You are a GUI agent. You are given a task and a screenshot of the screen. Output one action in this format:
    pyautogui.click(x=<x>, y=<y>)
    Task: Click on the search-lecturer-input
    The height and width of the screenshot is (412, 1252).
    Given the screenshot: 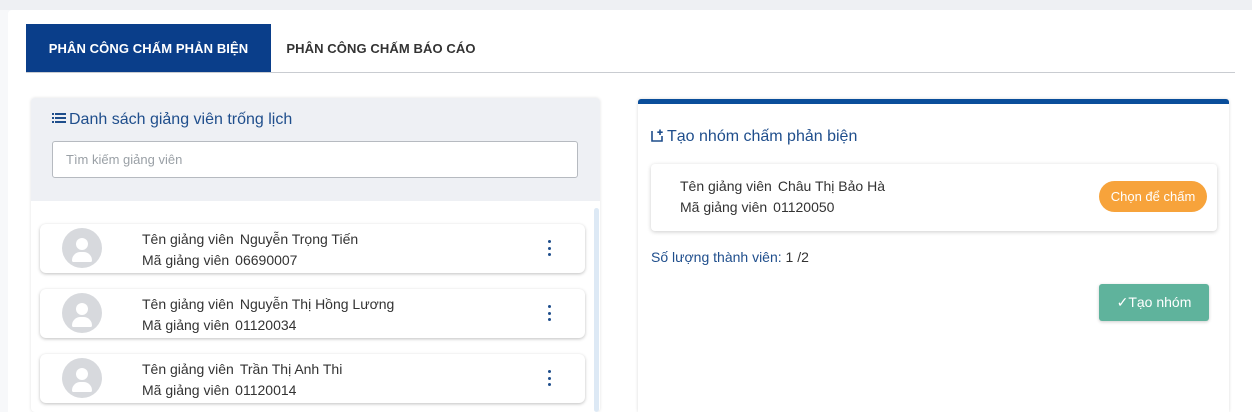 What is the action you would take?
    pyautogui.click(x=315, y=159)
    